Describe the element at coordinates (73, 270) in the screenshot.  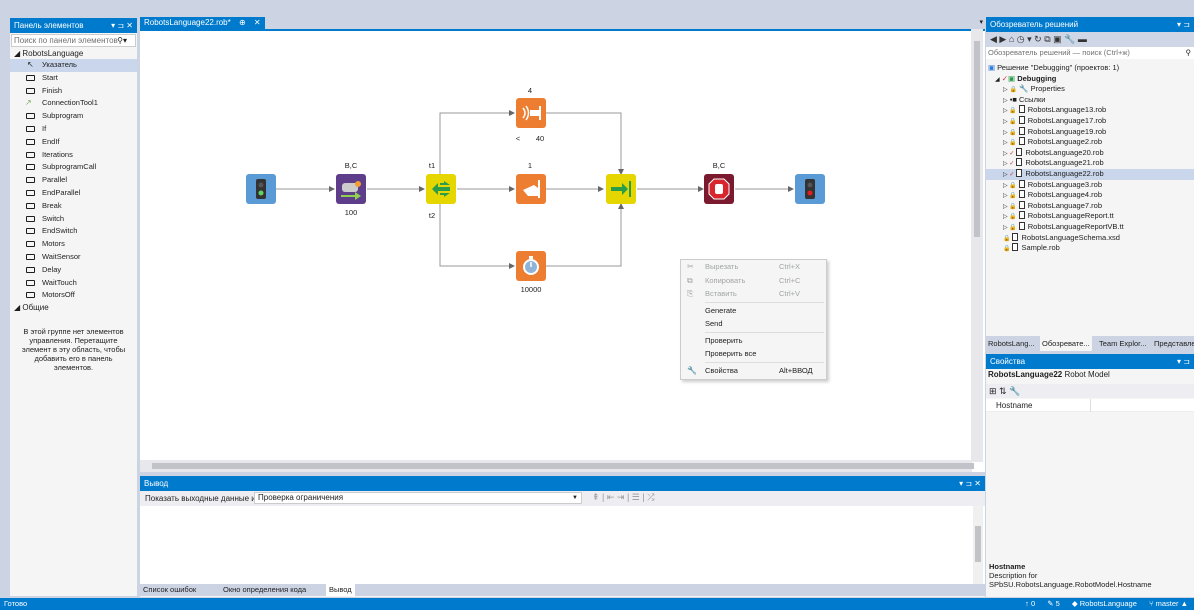
I see `toolbox-item: Delay` at that location.